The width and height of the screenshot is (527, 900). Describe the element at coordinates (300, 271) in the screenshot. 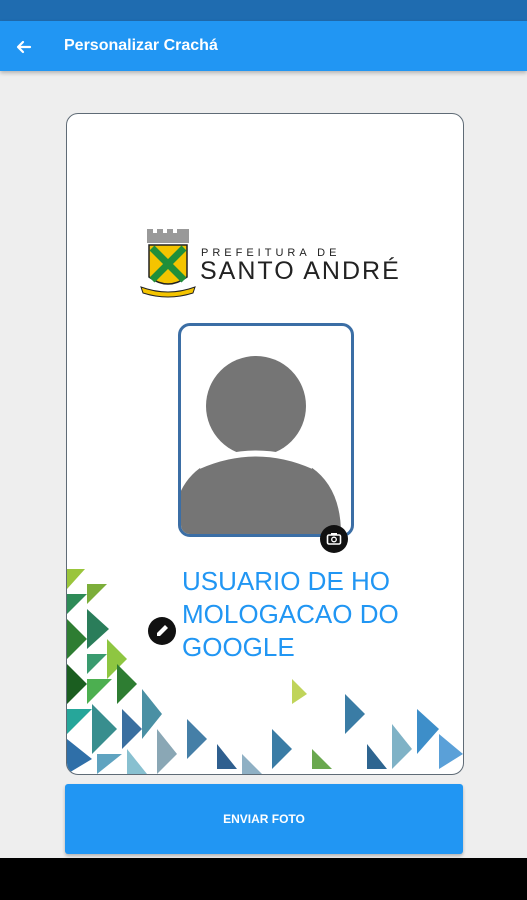

I see `logo-line2: SANTO ANDRÉ` at that location.